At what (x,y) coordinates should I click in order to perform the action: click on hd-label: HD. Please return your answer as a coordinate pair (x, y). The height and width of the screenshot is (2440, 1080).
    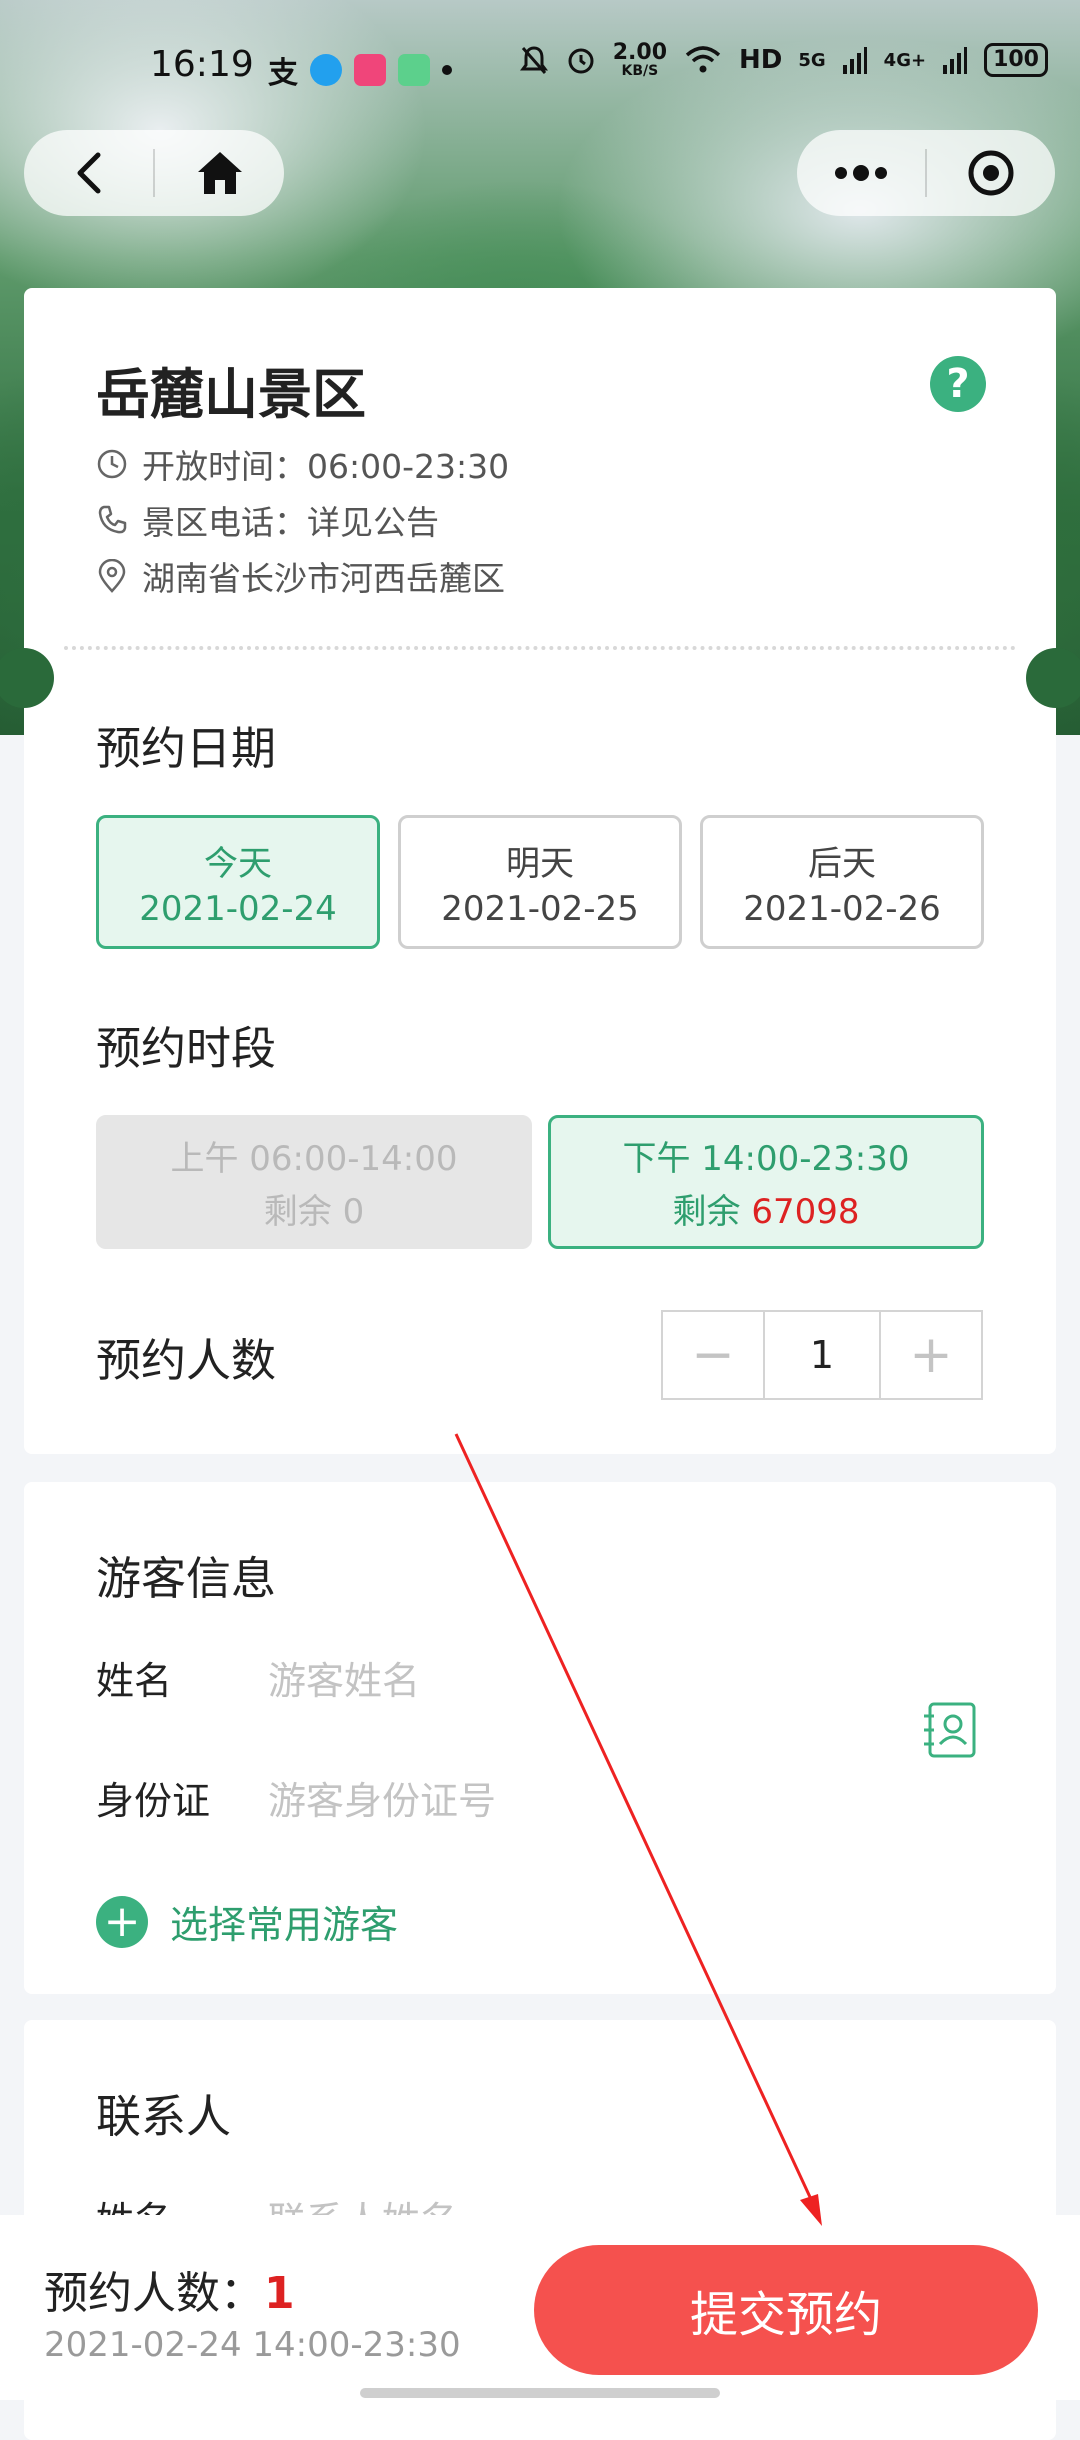
    Looking at the image, I should click on (761, 60).